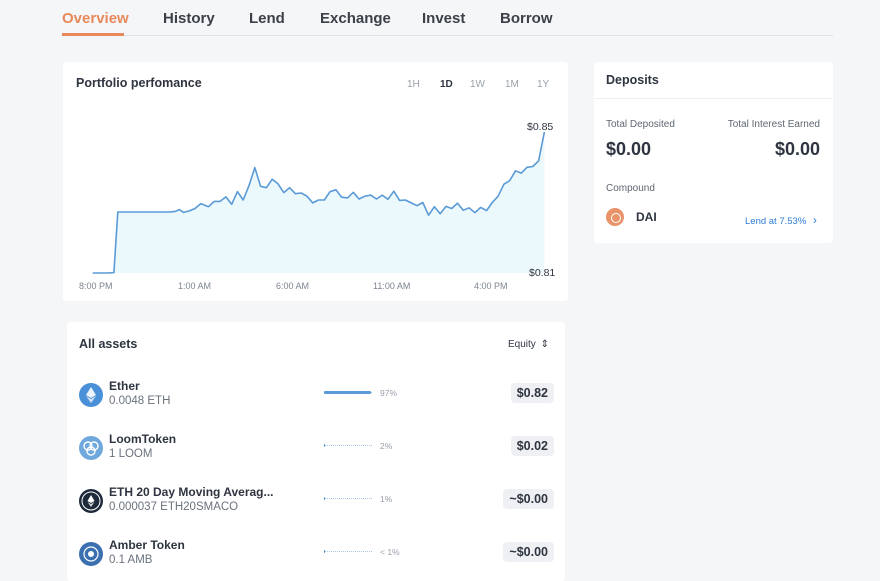  I want to click on tab-overview: Overview, so click(95, 18).